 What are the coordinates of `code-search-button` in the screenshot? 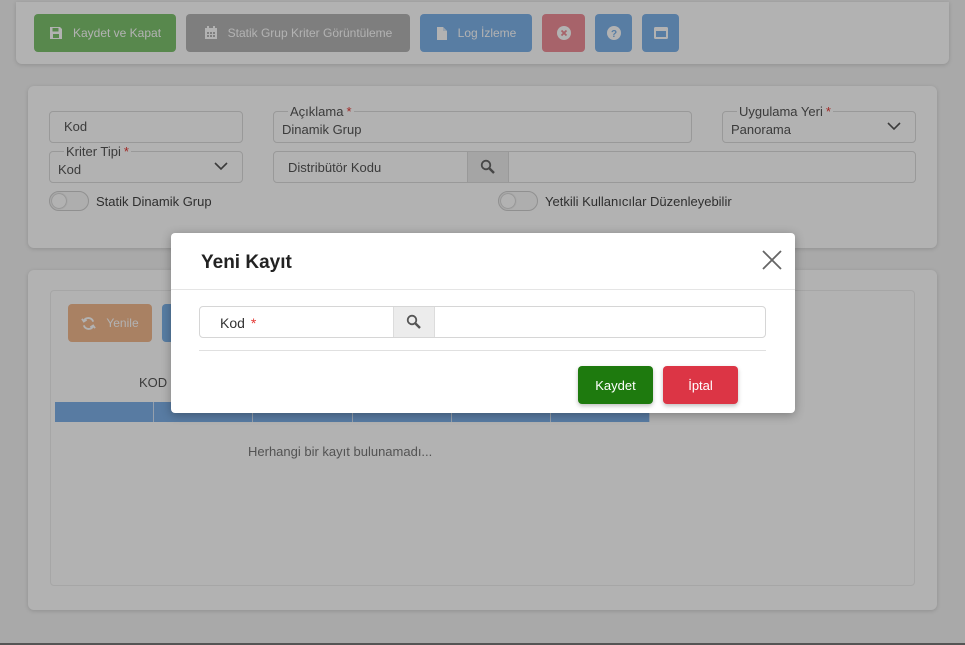 It's located at (414, 322).